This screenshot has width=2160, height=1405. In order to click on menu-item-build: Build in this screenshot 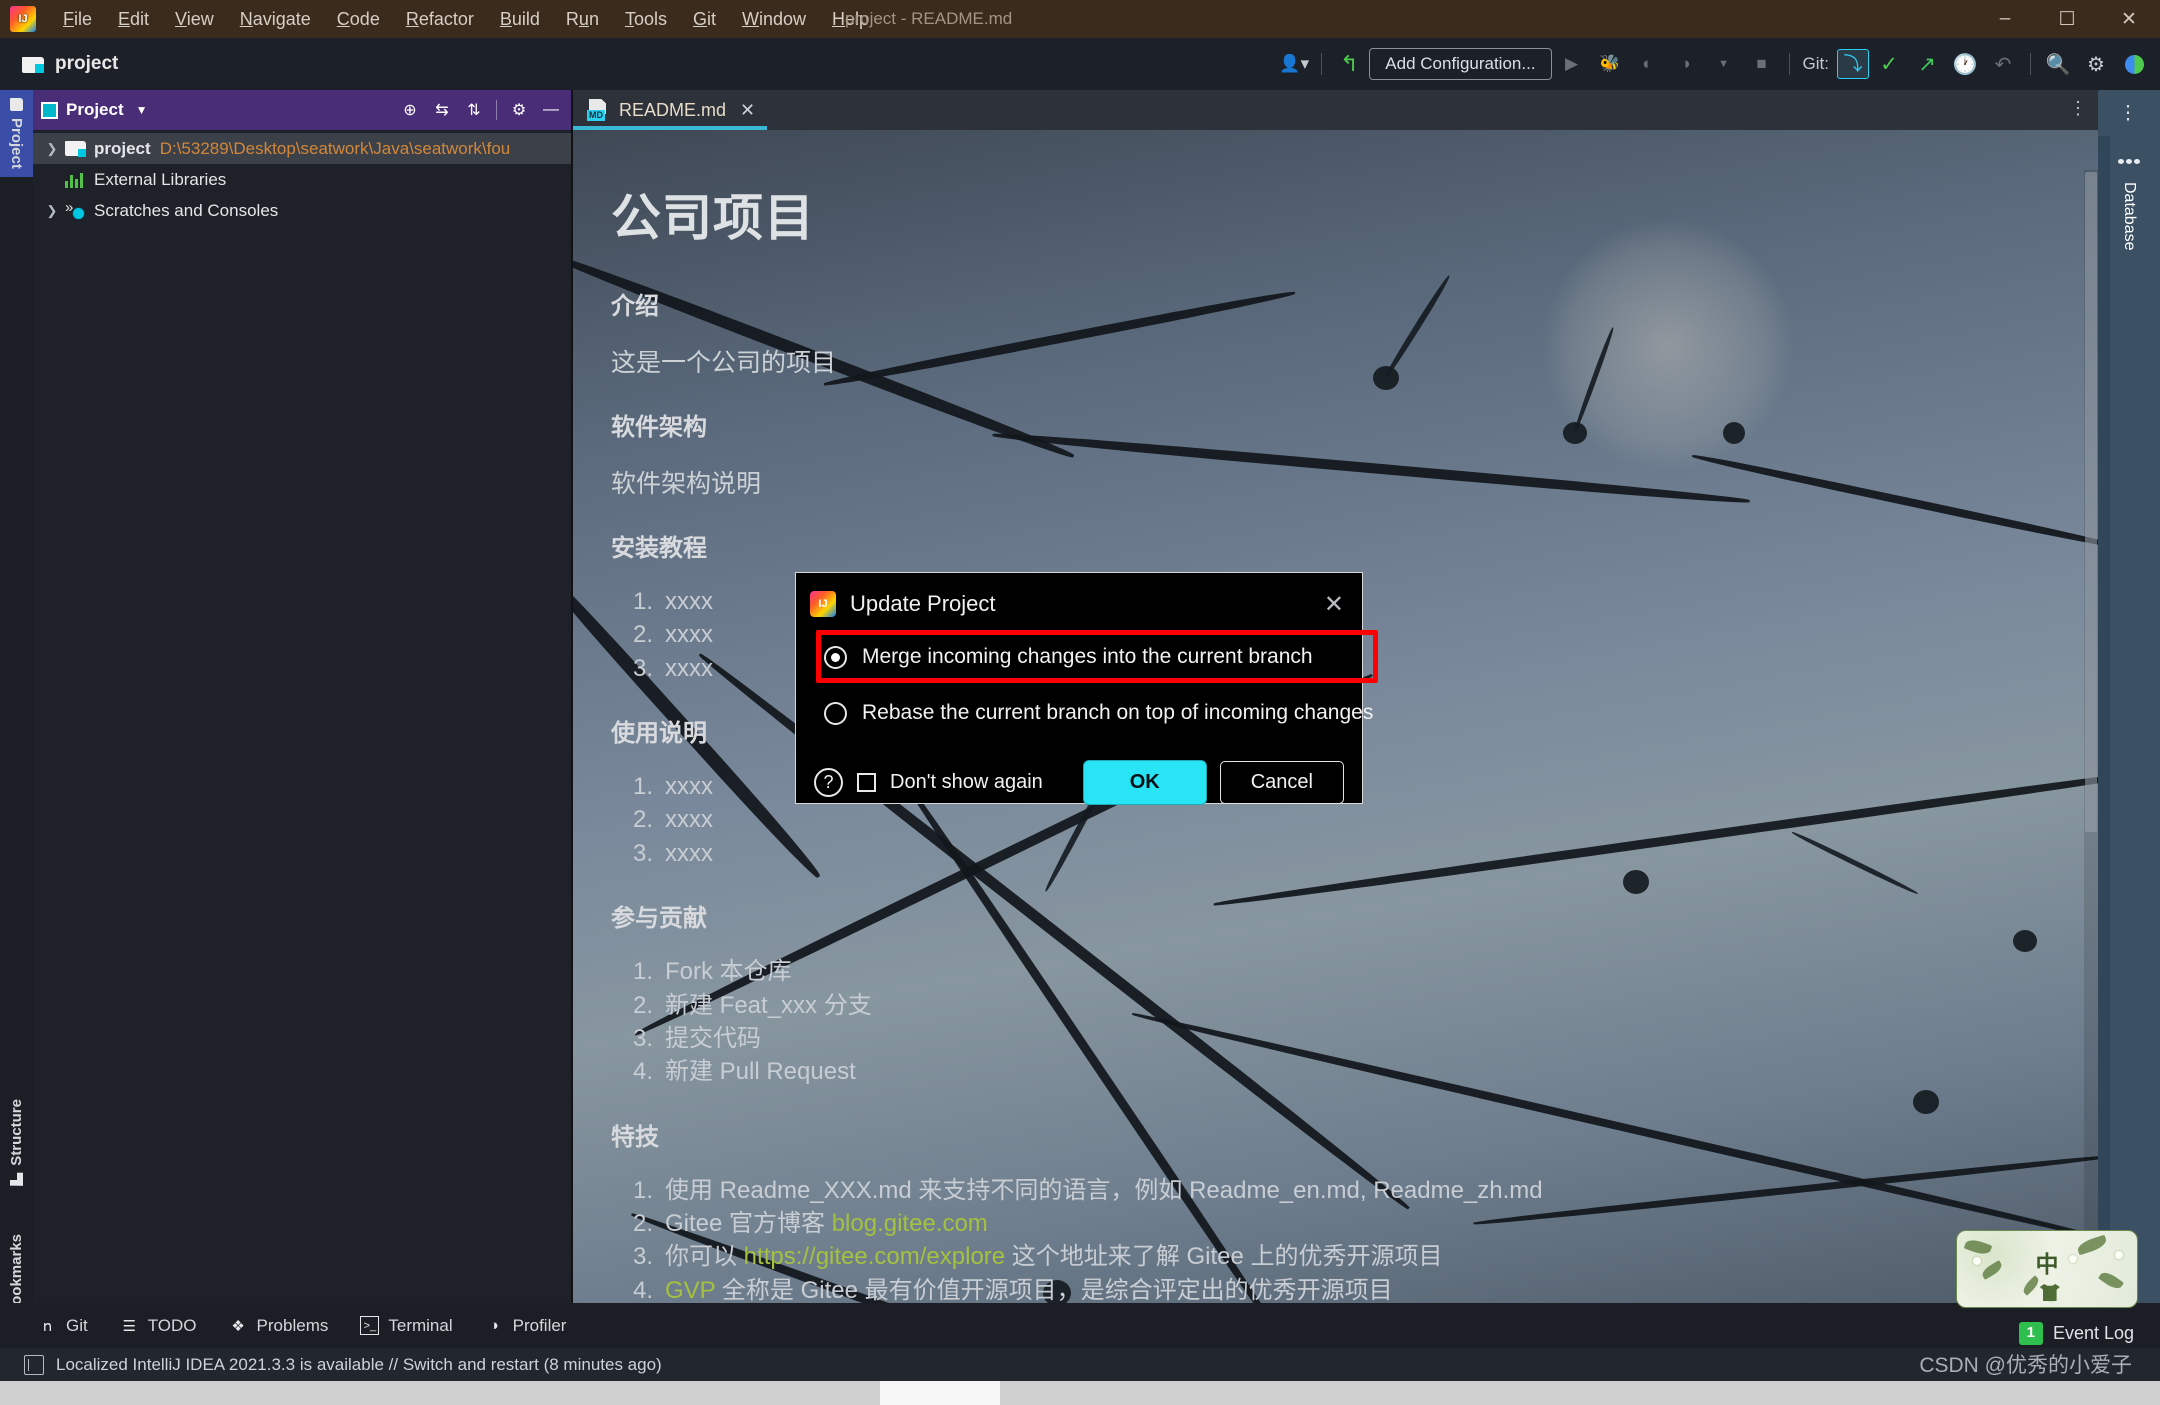, I will do `click(520, 19)`.